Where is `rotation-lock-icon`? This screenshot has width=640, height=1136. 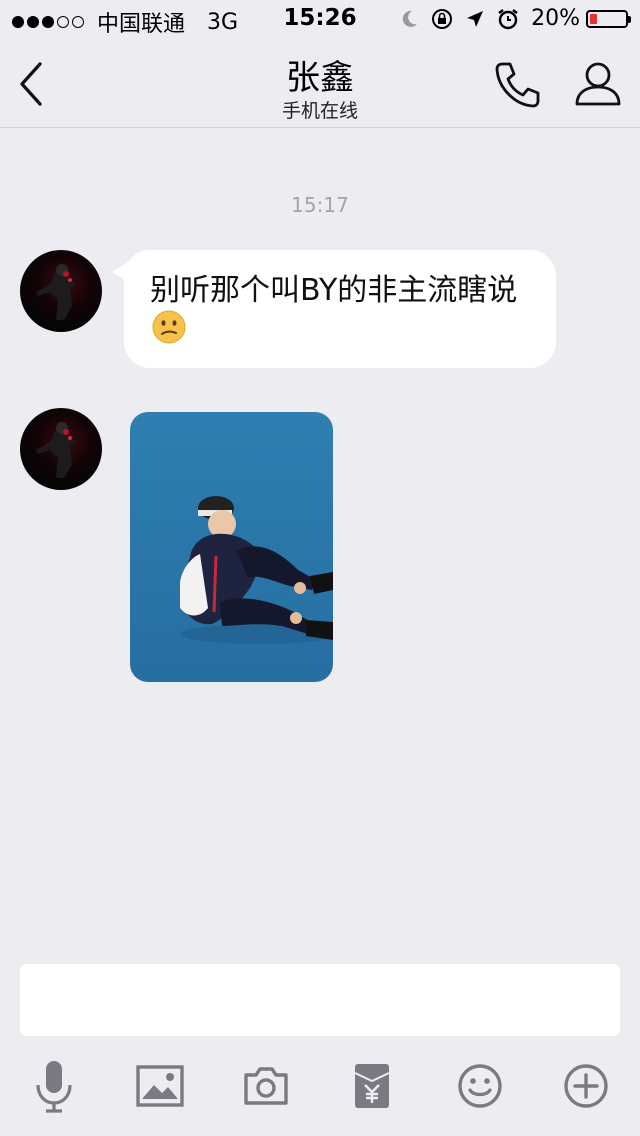 rotation-lock-icon is located at coordinates (442, 19).